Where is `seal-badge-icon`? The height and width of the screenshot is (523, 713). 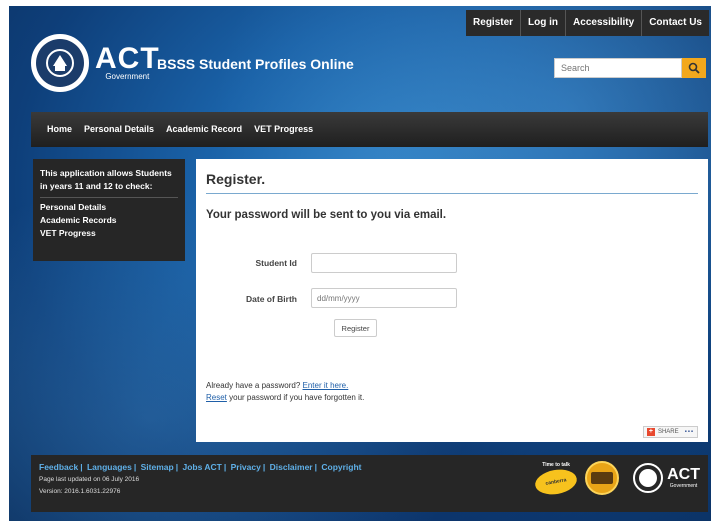 seal-badge-icon is located at coordinates (602, 478).